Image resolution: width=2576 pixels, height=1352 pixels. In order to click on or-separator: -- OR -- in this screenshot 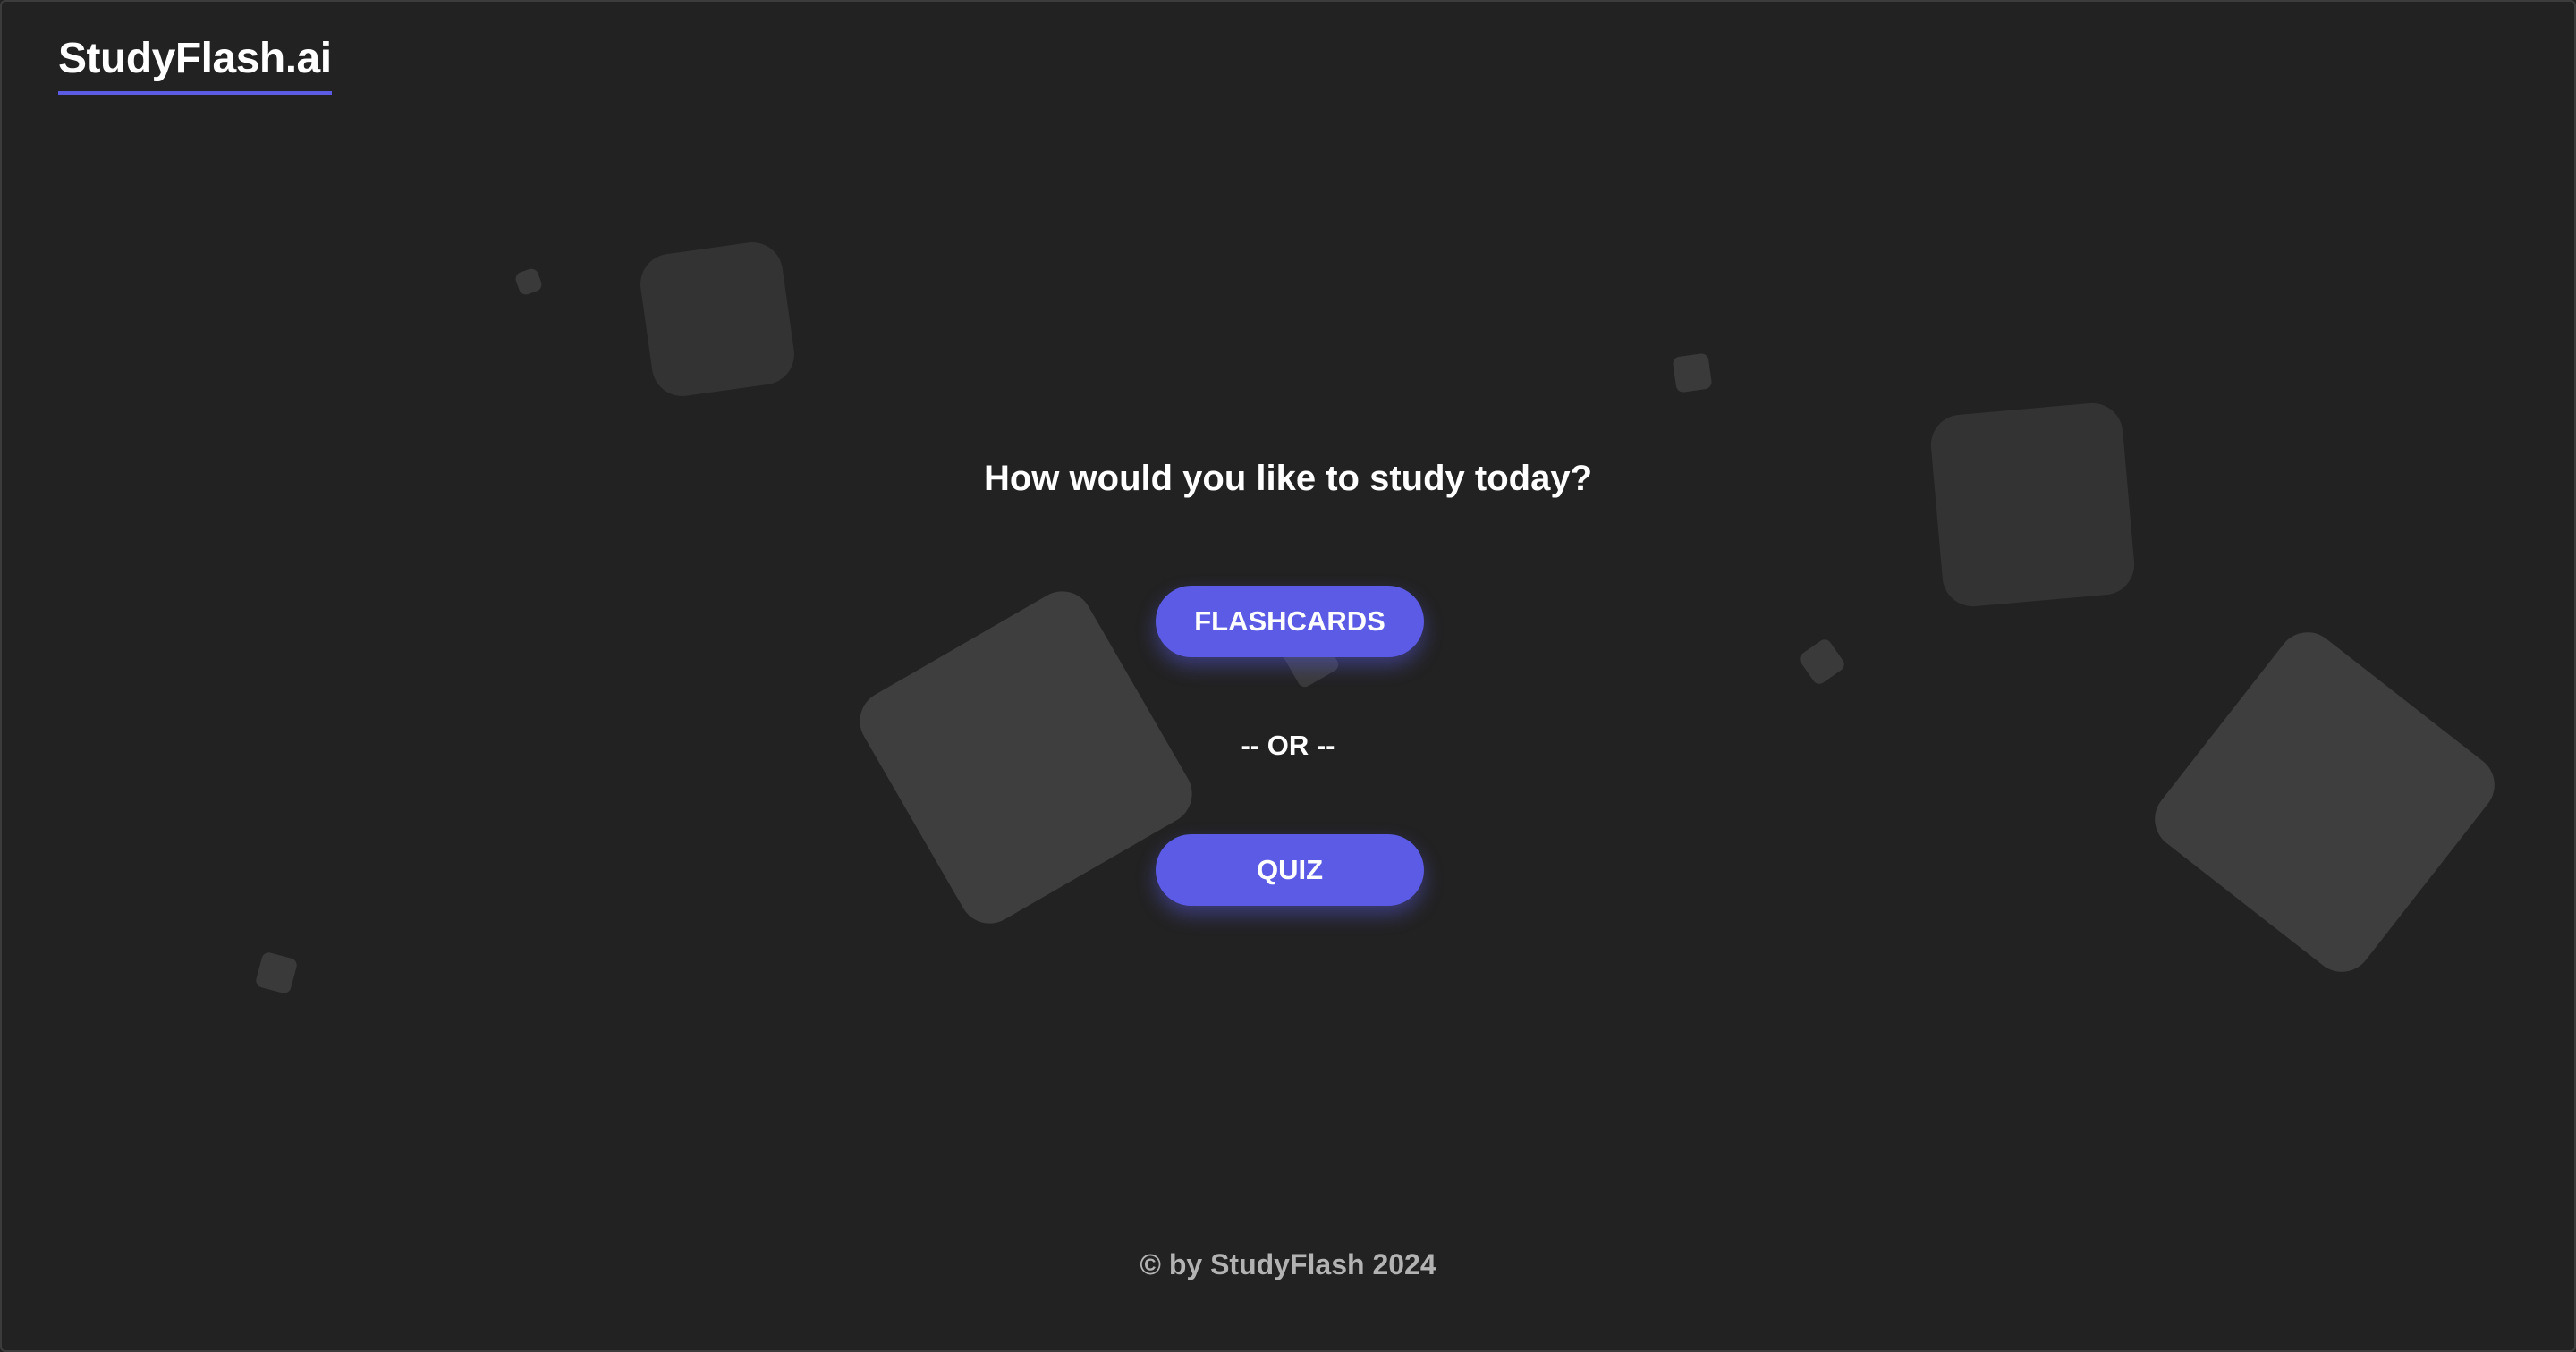, I will do `click(1288, 745)`.